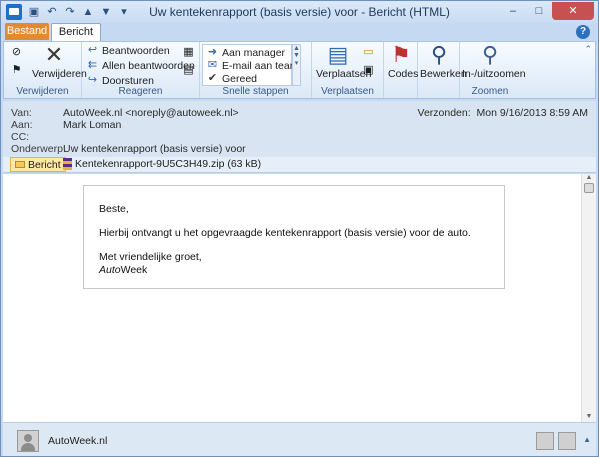  I want to click on quick-step-to-manager: ➜ Aan manager, so click(245, 52).